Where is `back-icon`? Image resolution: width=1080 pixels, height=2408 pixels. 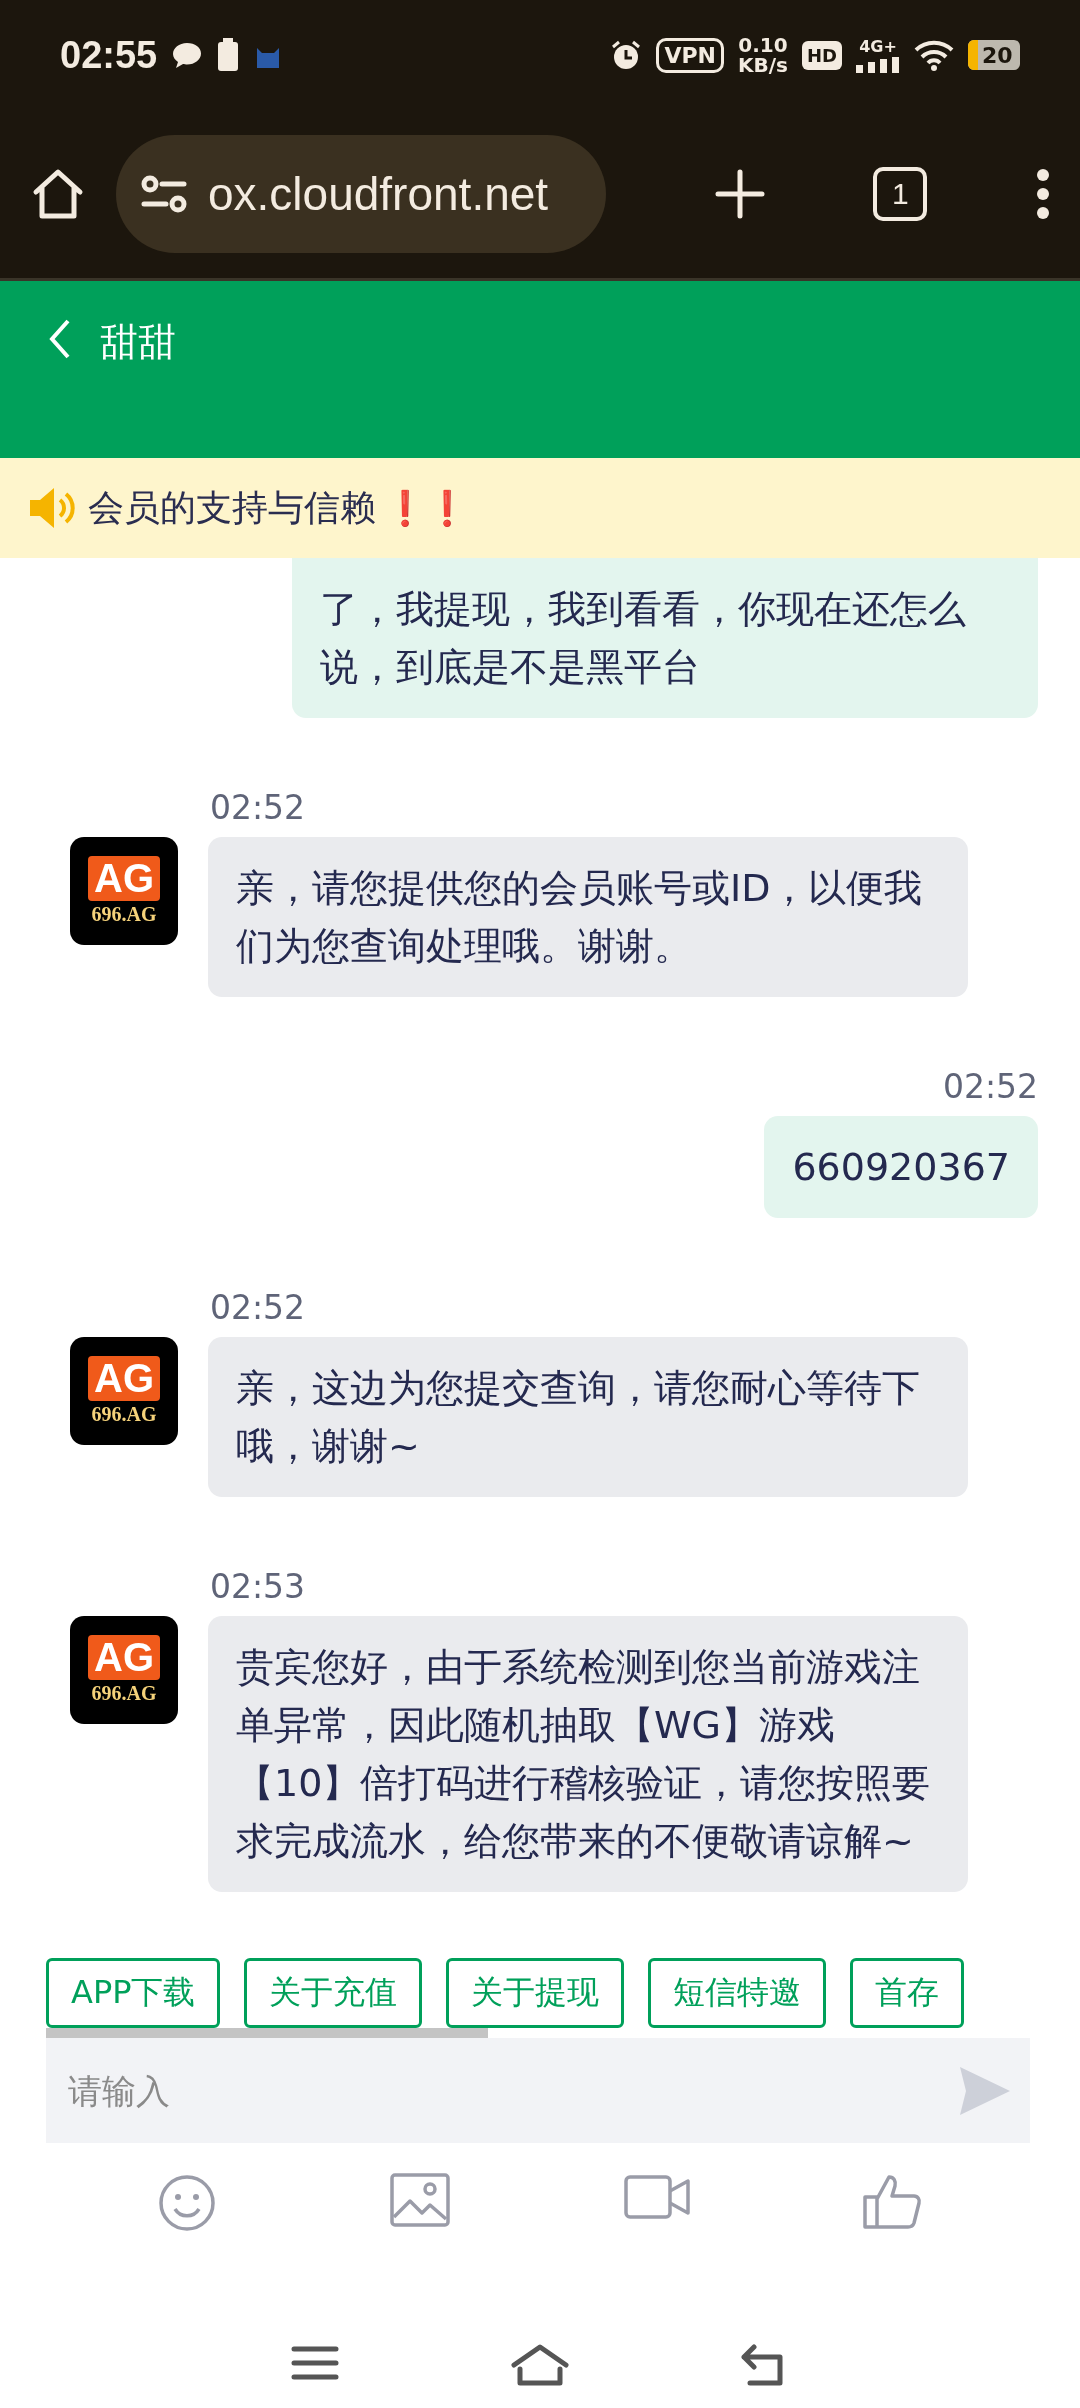
back-icon is located at coordinates (60, 339).